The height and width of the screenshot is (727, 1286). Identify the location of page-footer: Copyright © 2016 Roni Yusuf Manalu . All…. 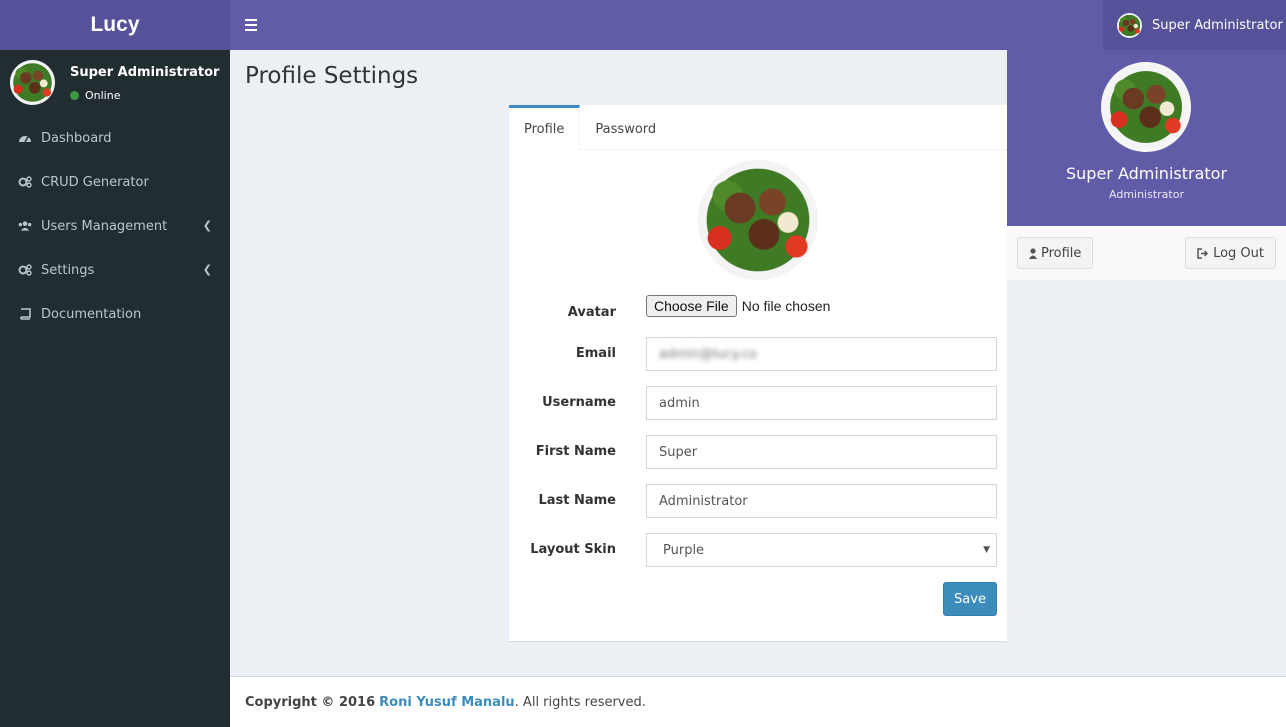
(758, 701).